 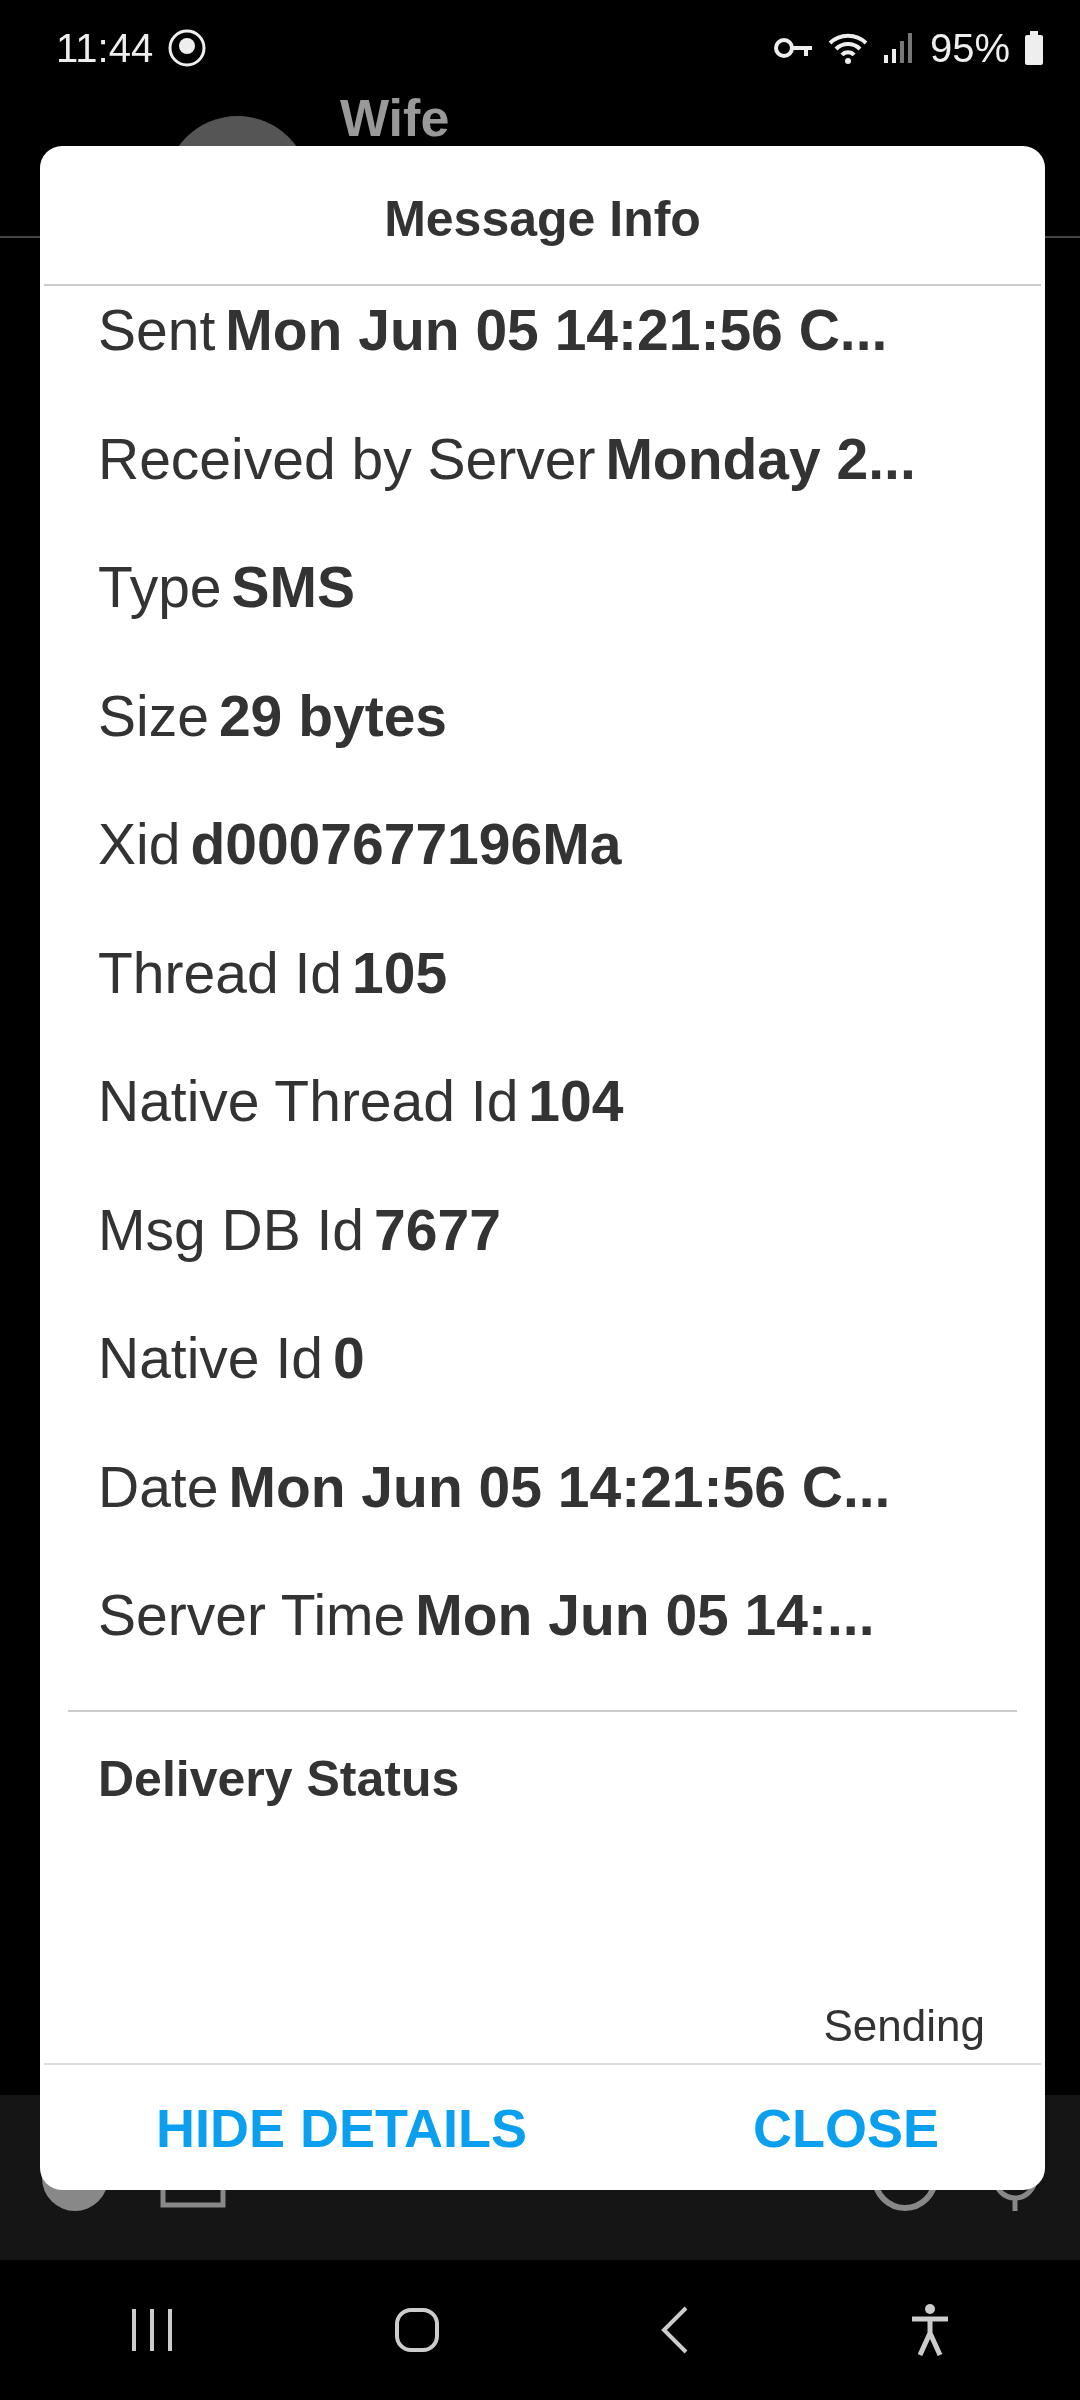 I want to click on home-icon, so click(x=417, y=2330).